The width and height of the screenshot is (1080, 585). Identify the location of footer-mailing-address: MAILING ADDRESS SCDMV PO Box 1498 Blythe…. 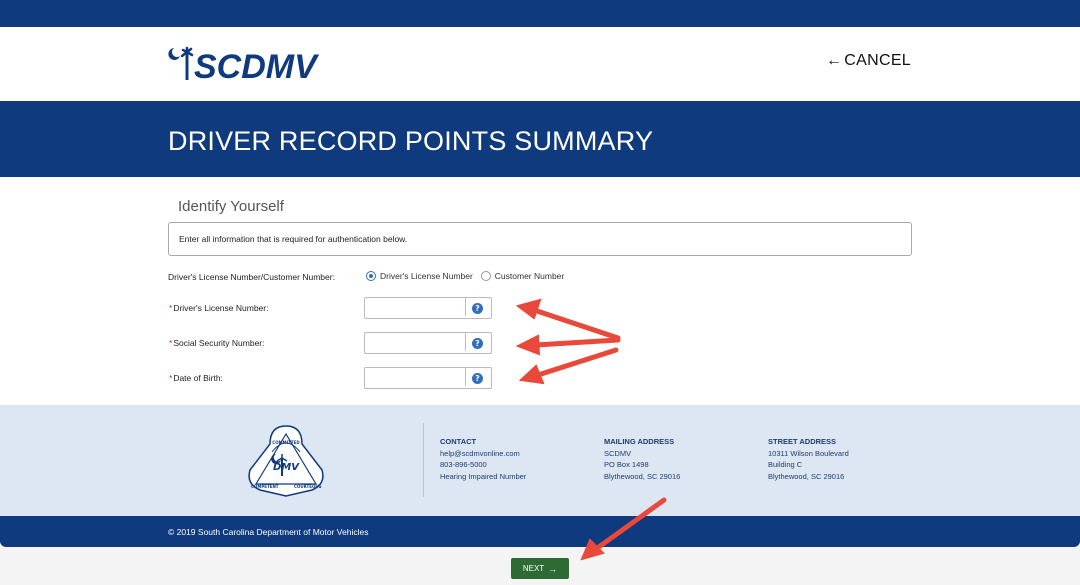
(642, 459).